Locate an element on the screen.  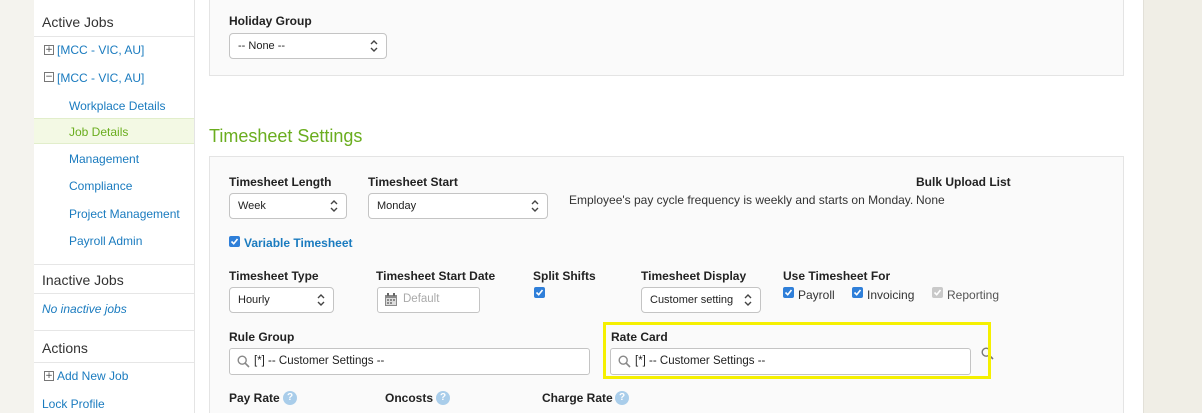
timesheet-display-select: Customer setting is located at coordinates (701, 300).